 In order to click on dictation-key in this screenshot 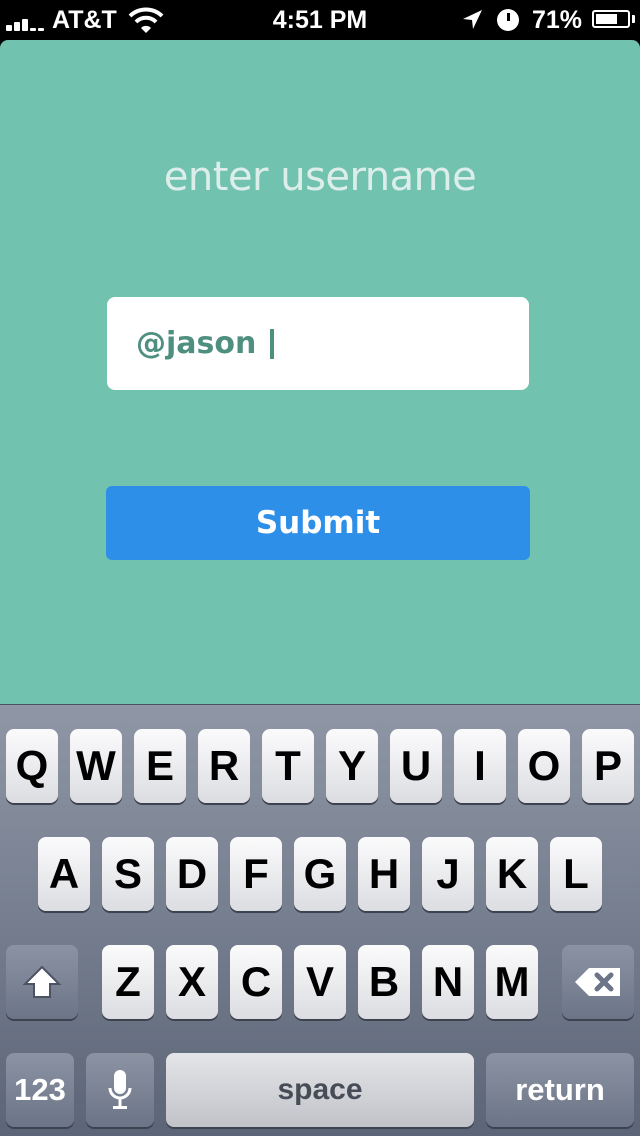, I will do `click(120, 1090)`.